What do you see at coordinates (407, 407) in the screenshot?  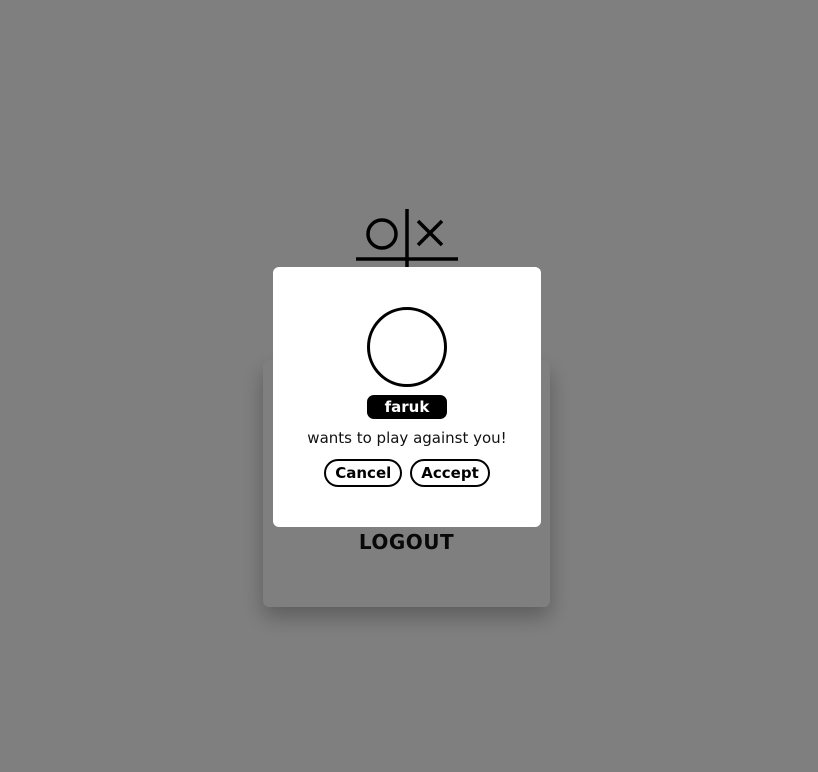 I see `username-badge: faruk` at bounding box center [407, 407].